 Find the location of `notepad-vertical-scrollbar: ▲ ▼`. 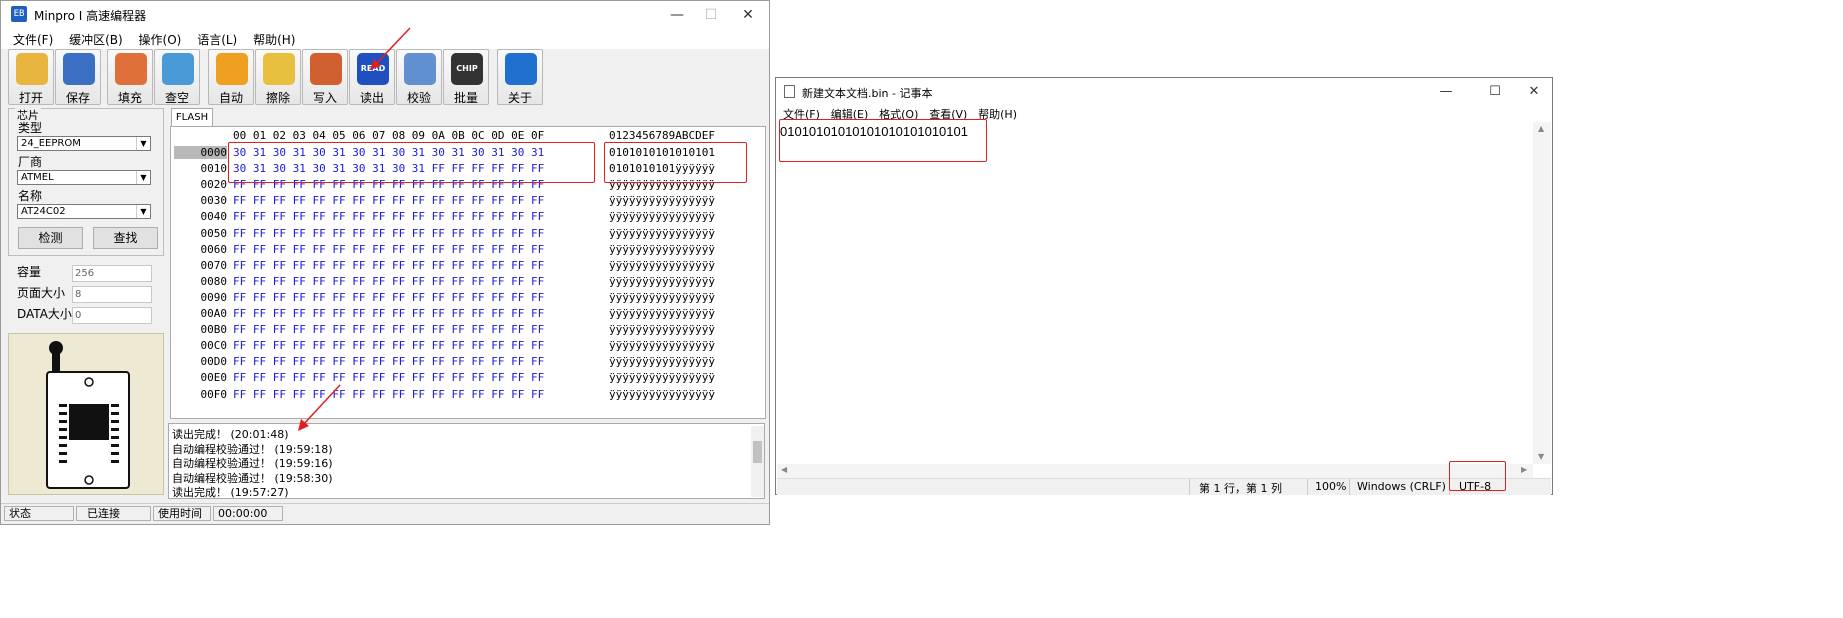

notepad-vertical-scrollbar: ▲ ▼ is located at coordinates (1542, 293).